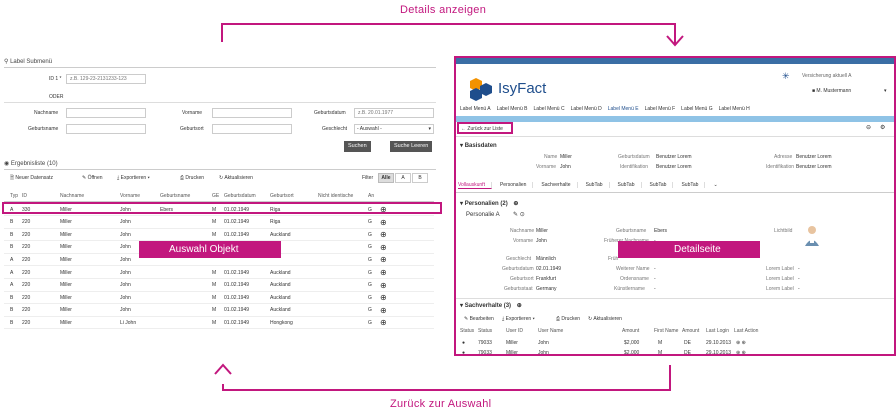 The image size is (896, 415). What do you see at coordinates (717, 331) in the screenshot?
I see `column-header: Last Login` at bounding box center [717, 331].